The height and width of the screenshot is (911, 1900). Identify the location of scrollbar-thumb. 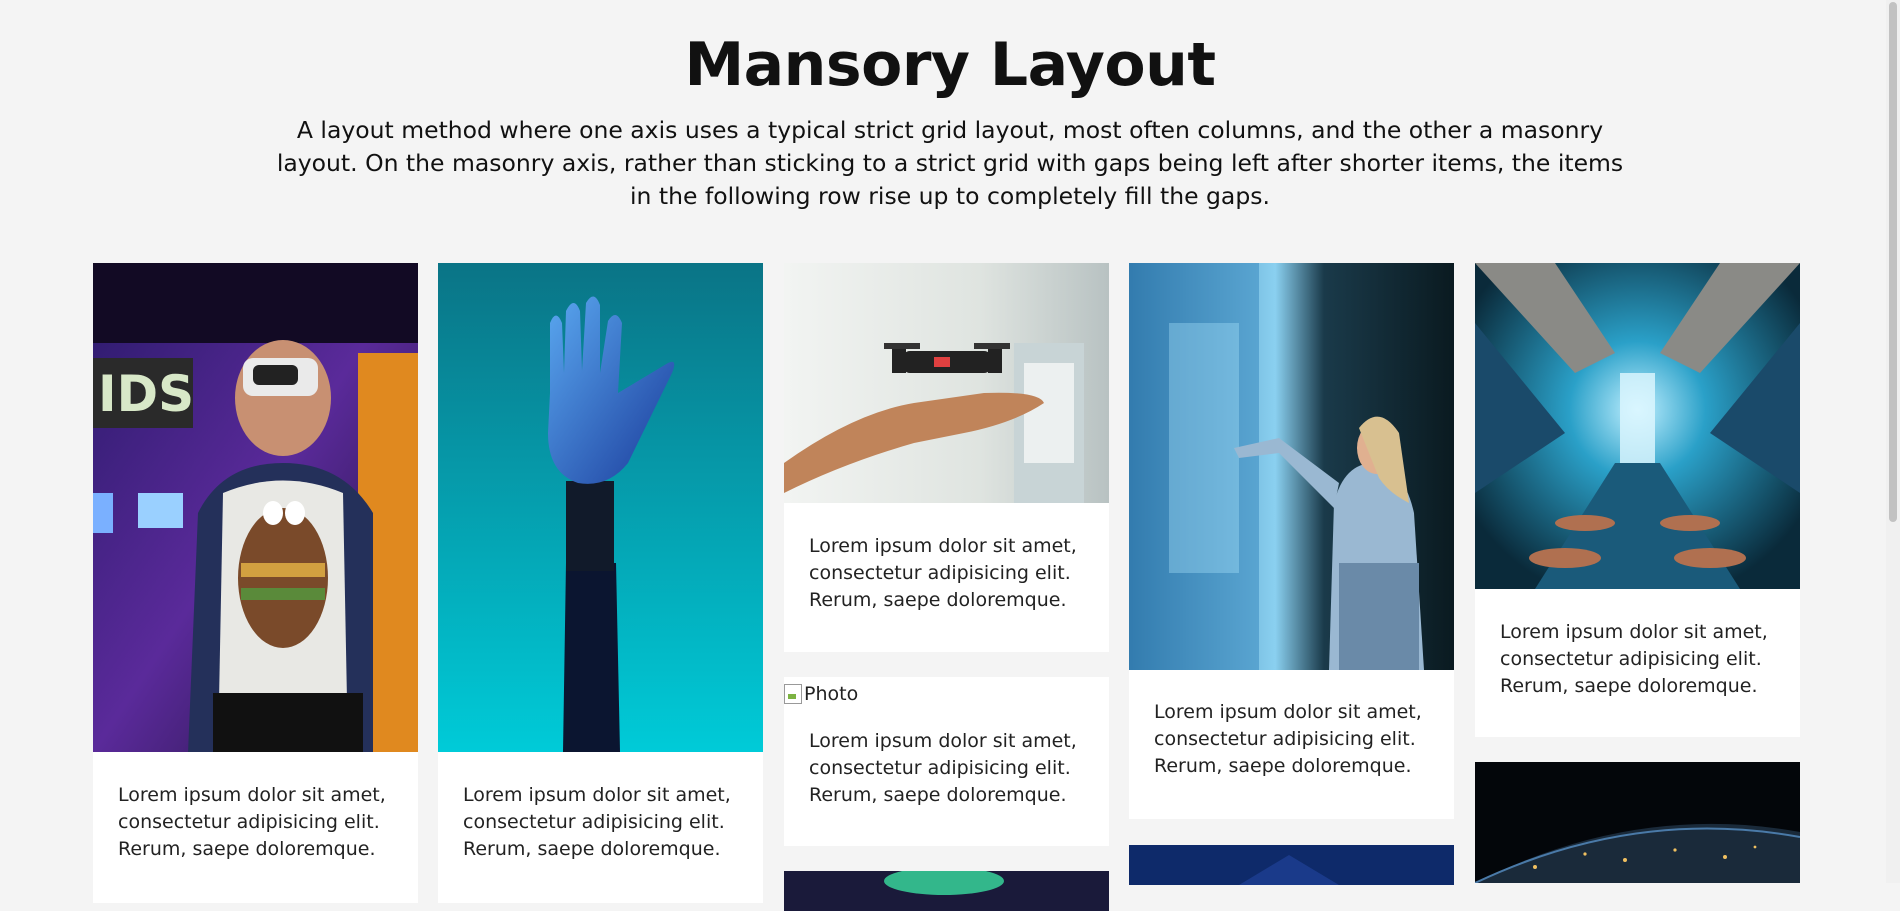
(1893, 262).